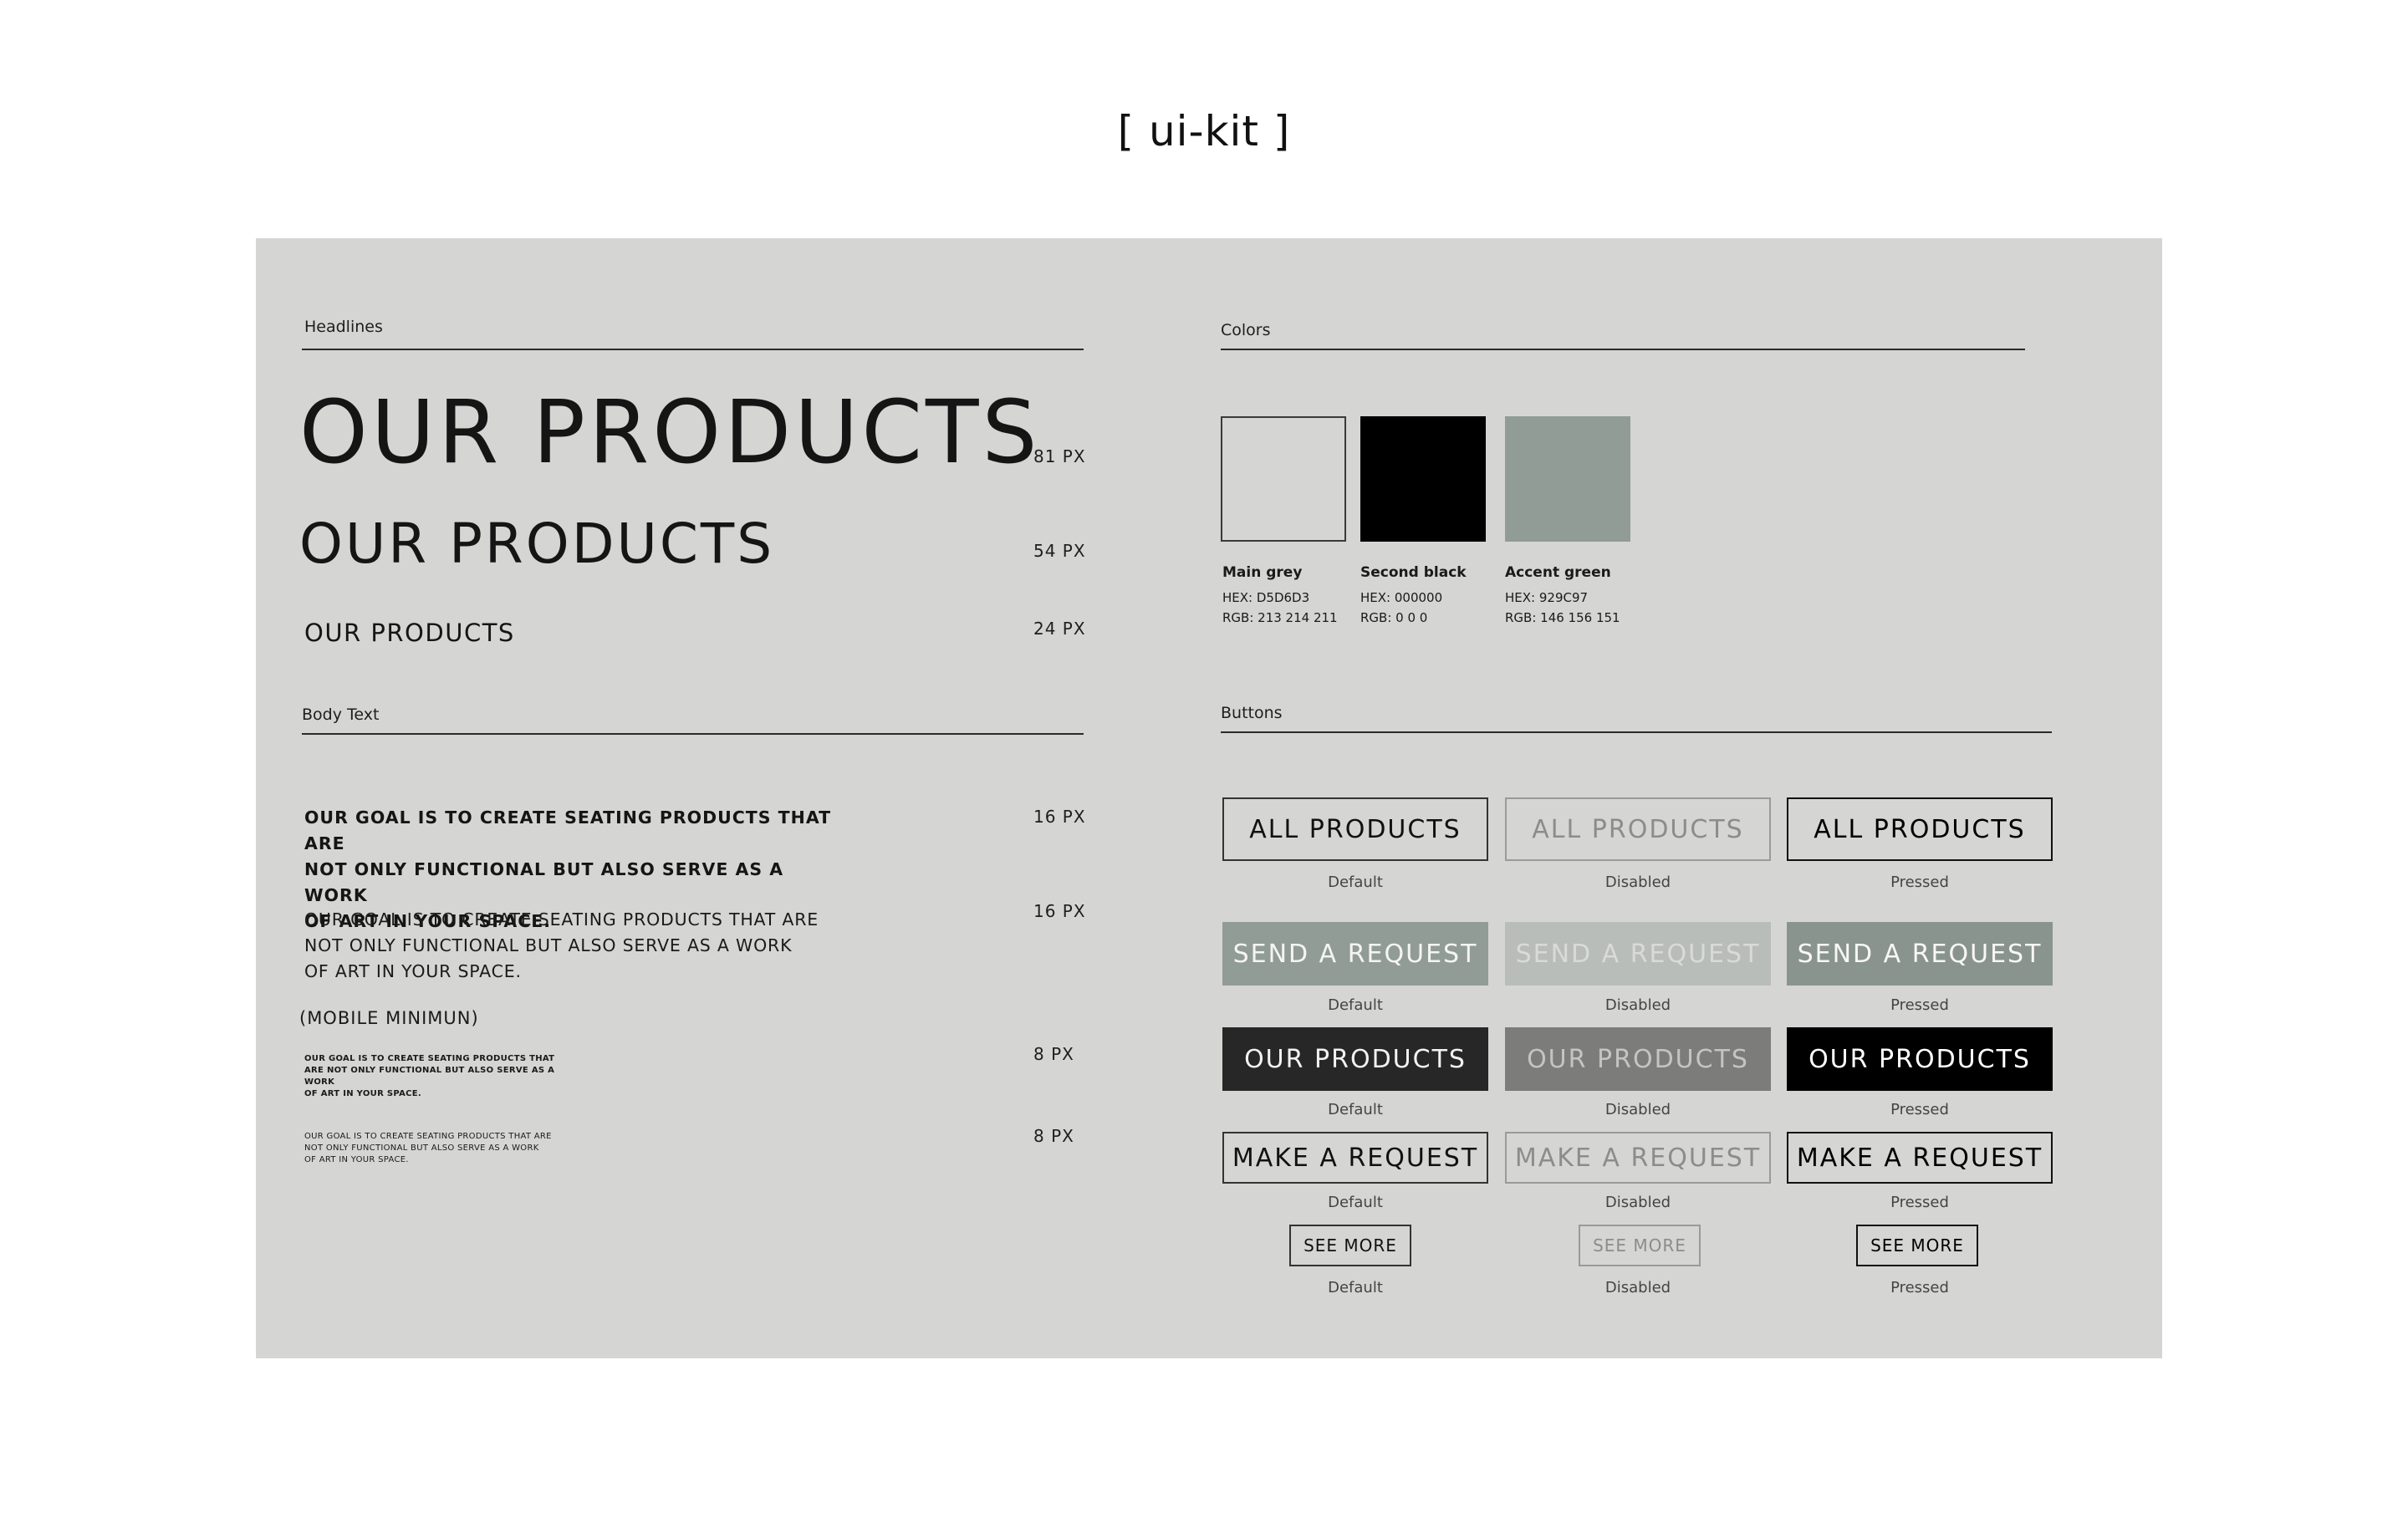  I want to click on headline-24-sample: OUR PRODUCTS, so click(410, 633).